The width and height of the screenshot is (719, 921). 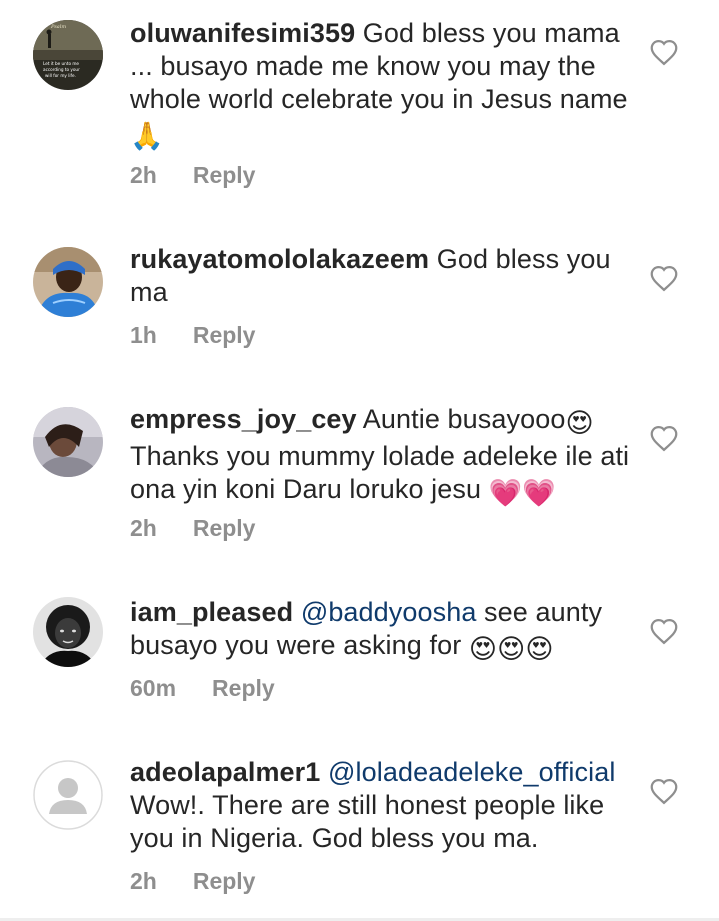 What do you see at coordinates (579, 423) in the screenshot?
I see `heart-eyes-emoji: 😍` at bounding box center [579, 423].